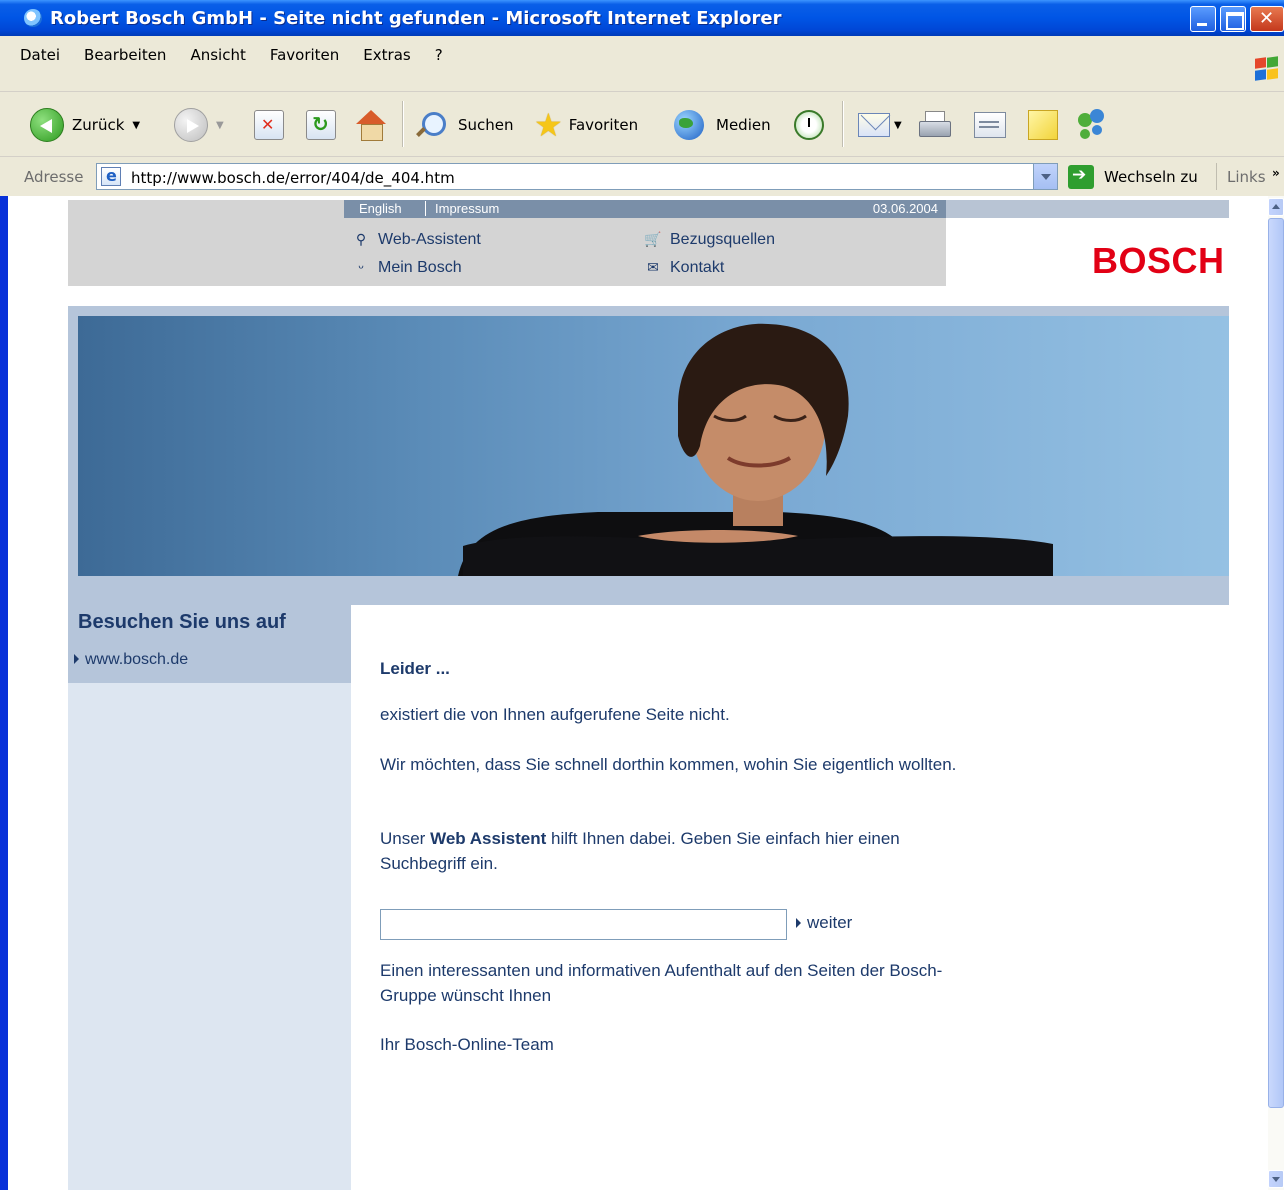 This screenshot has height=1190, width=1284. I want to click on search-button: Suchen, so click(464, 125).